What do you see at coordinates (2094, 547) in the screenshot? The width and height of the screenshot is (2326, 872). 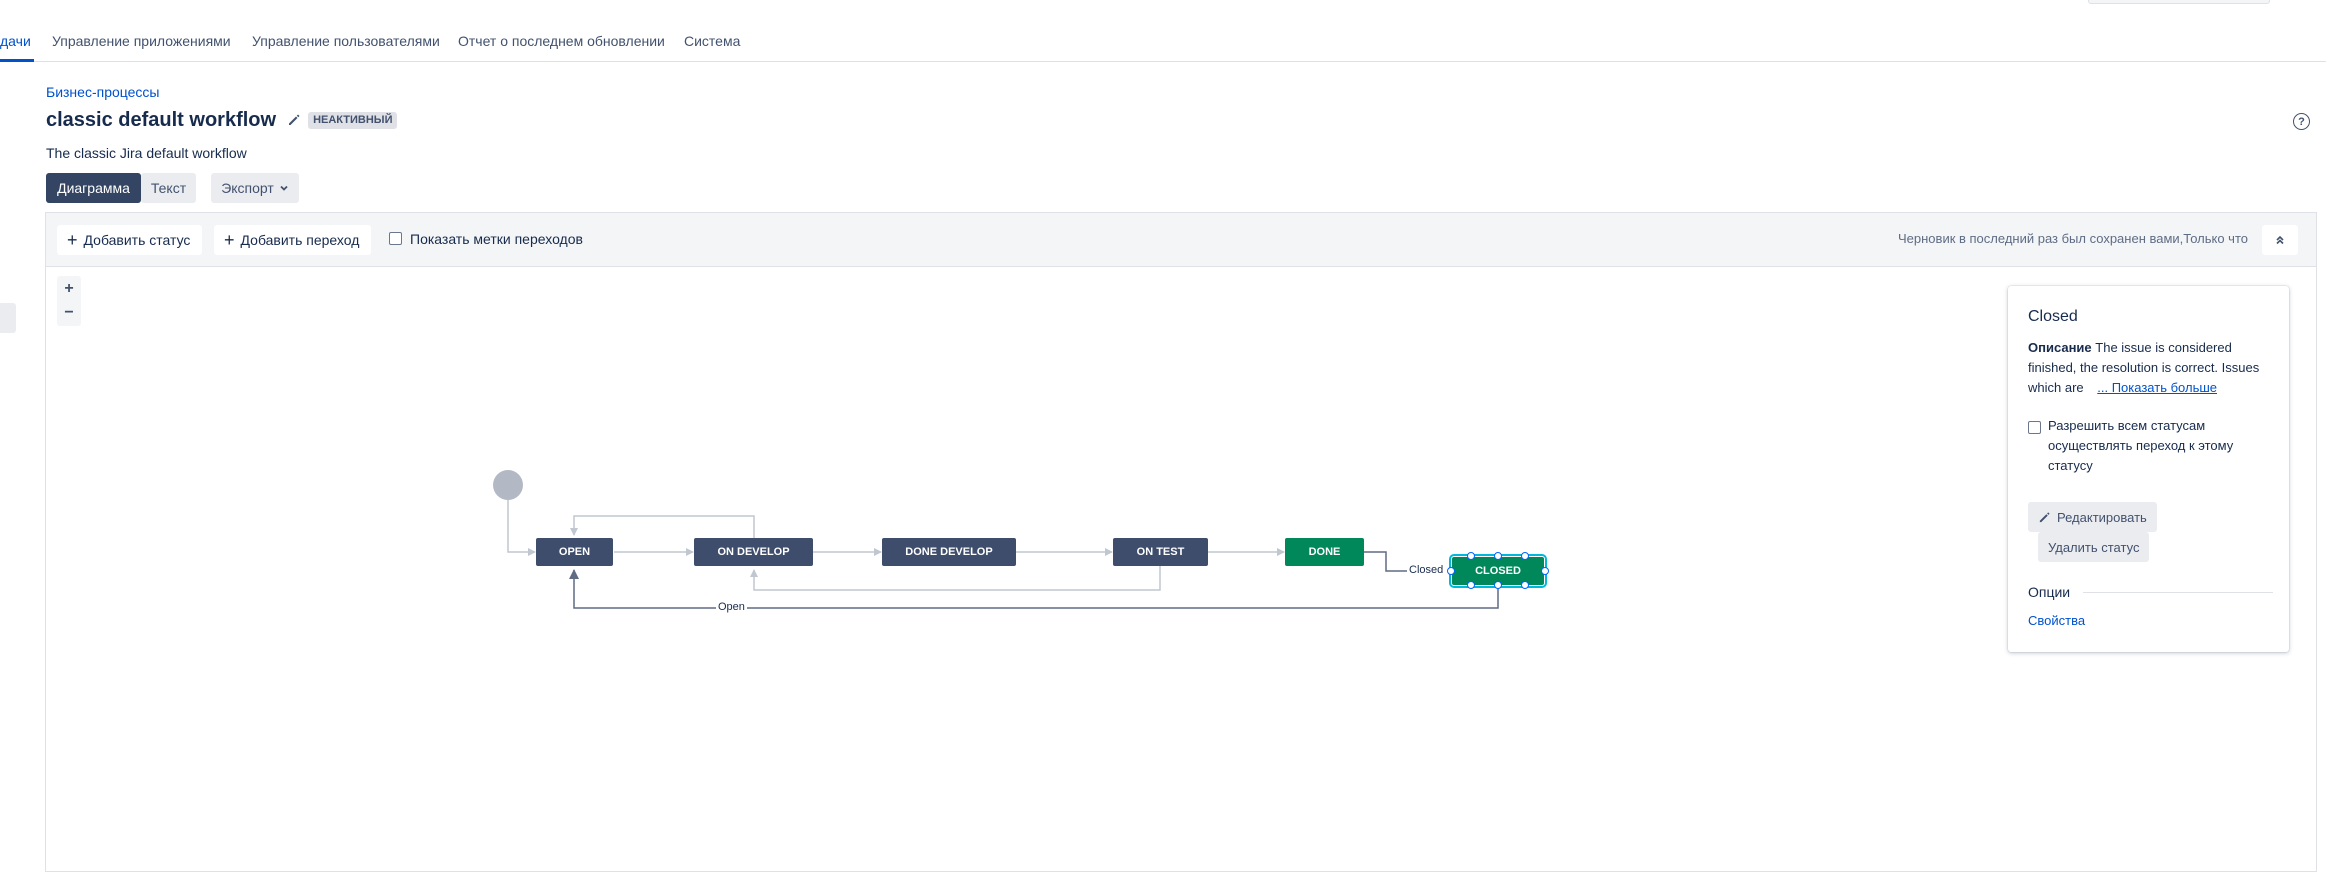 I see `delete-status-button: Удалить статус` at bounding box center [2094, 547].